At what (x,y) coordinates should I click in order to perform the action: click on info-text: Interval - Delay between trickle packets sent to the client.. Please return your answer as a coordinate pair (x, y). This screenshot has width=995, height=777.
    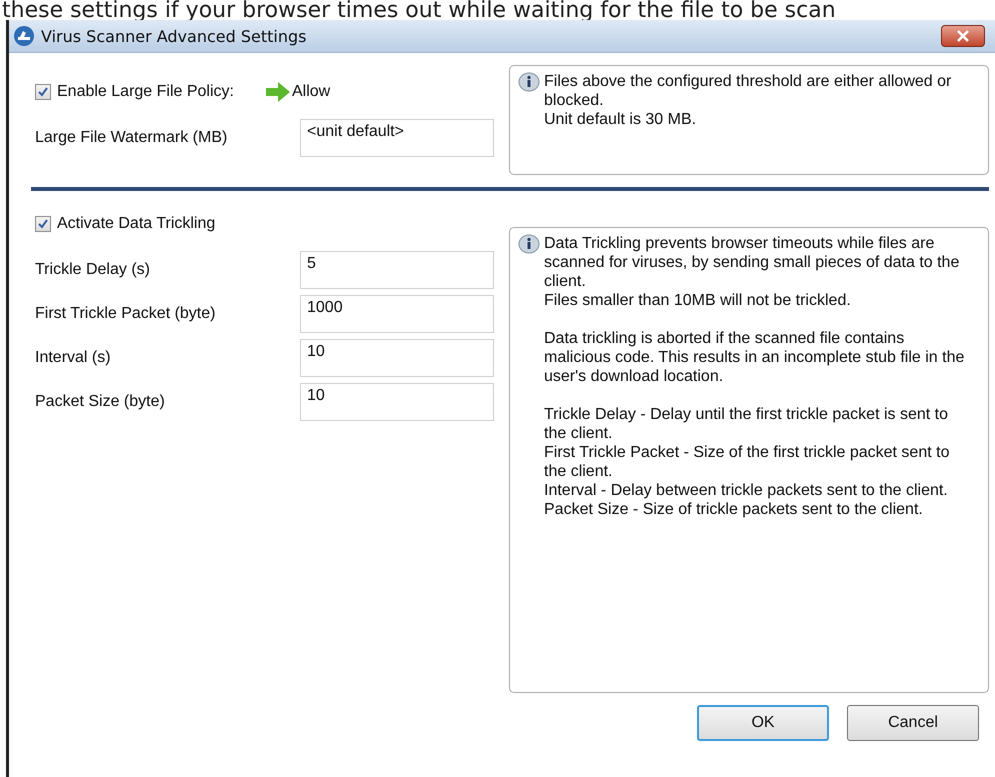
    Looking at the image, I should click on (746, 490).